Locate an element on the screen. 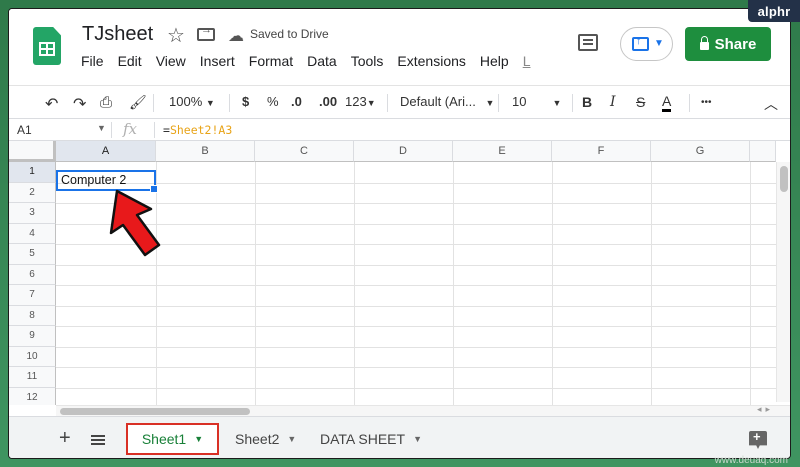 This screenshot has height=467, width=800. zoom-select: 100% ▼ is located at coordinates (192, 101).